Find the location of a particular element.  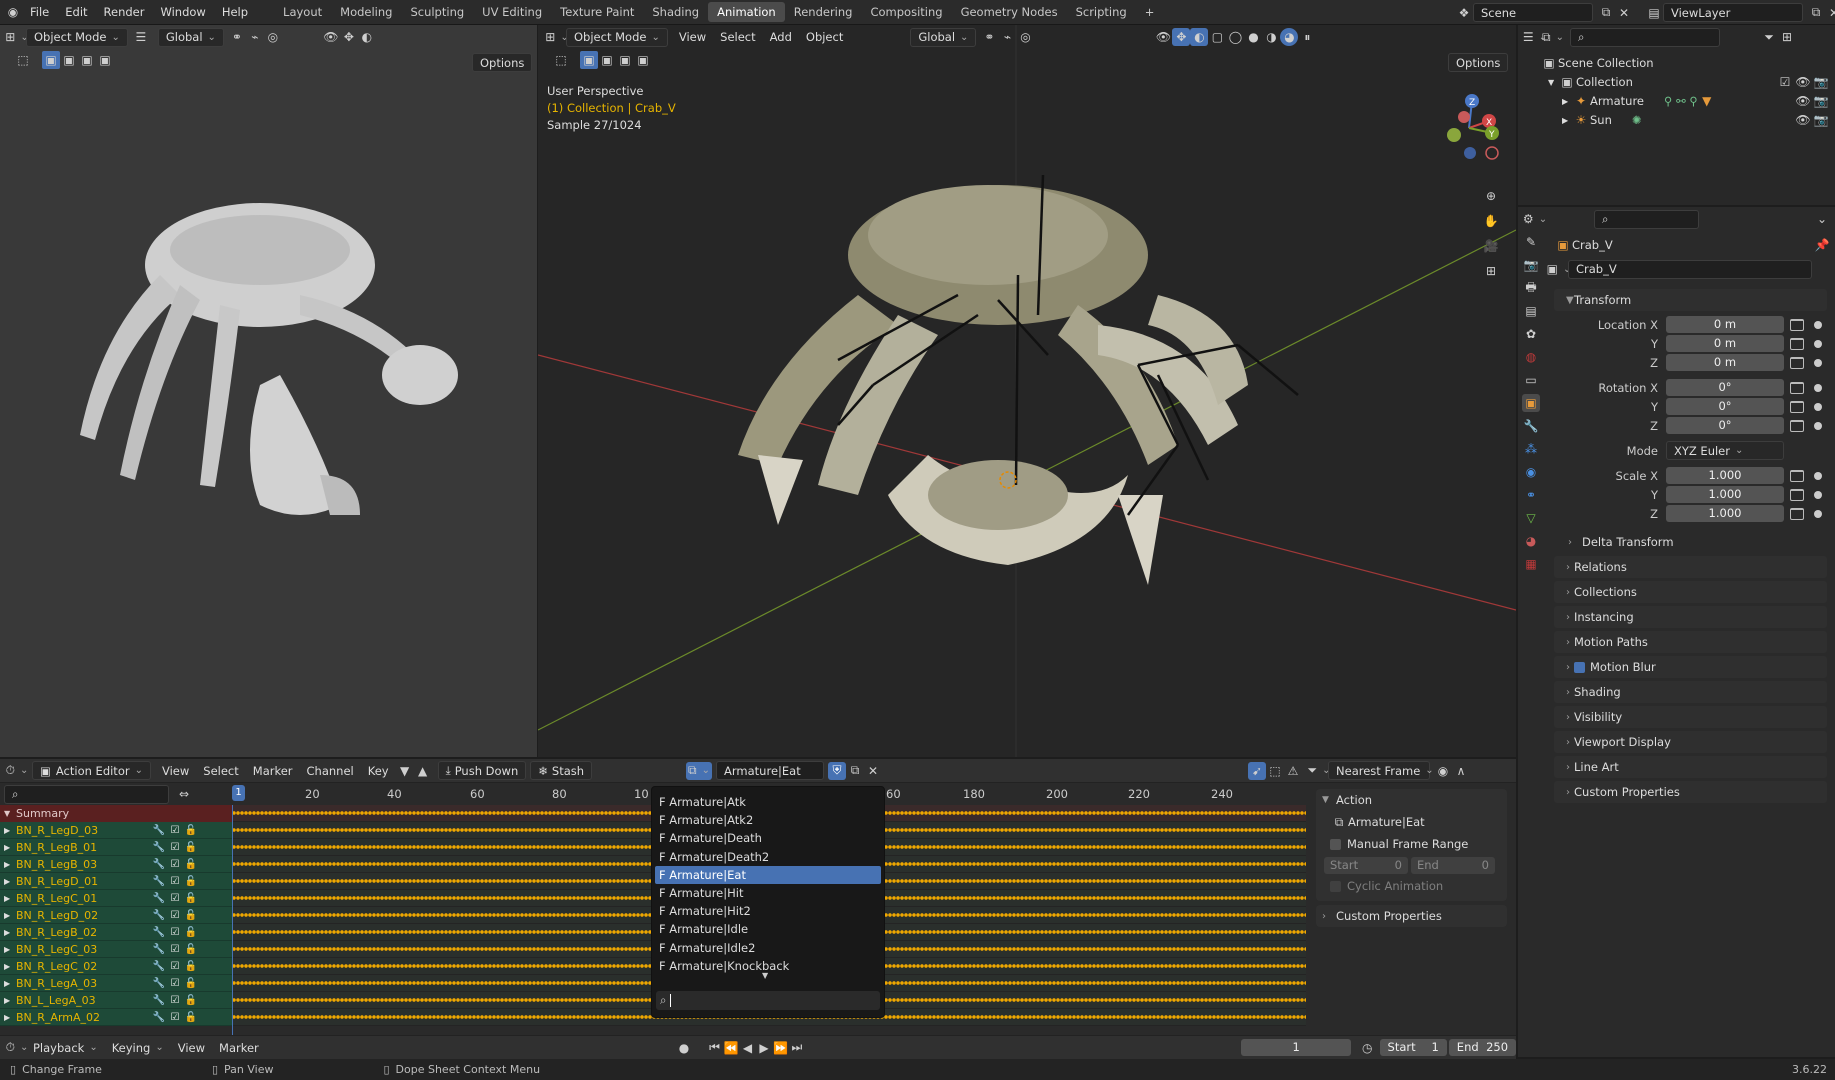

pin-icon: 📌 is located at coordinates (1822, 245).